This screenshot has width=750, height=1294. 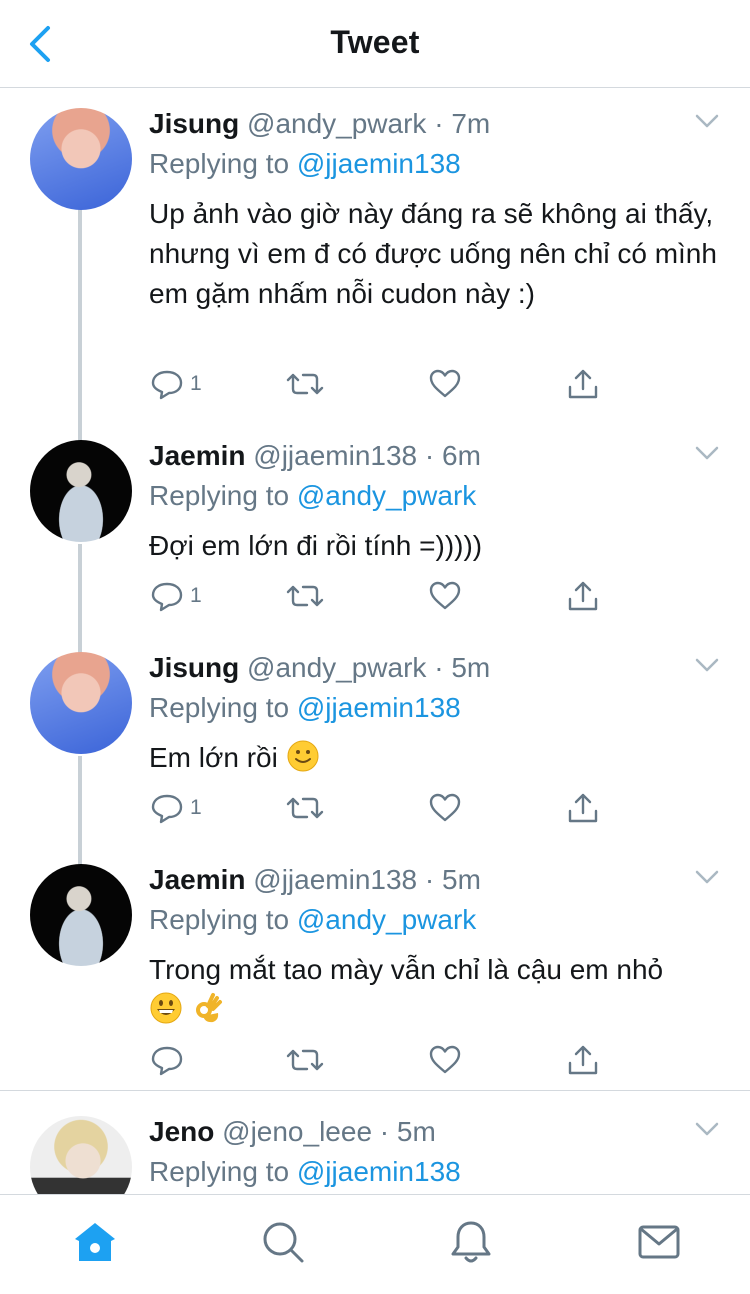 I want to click on tweet-meta: Jisung @andy_pwark · 5m, so click(x=319, y=668).